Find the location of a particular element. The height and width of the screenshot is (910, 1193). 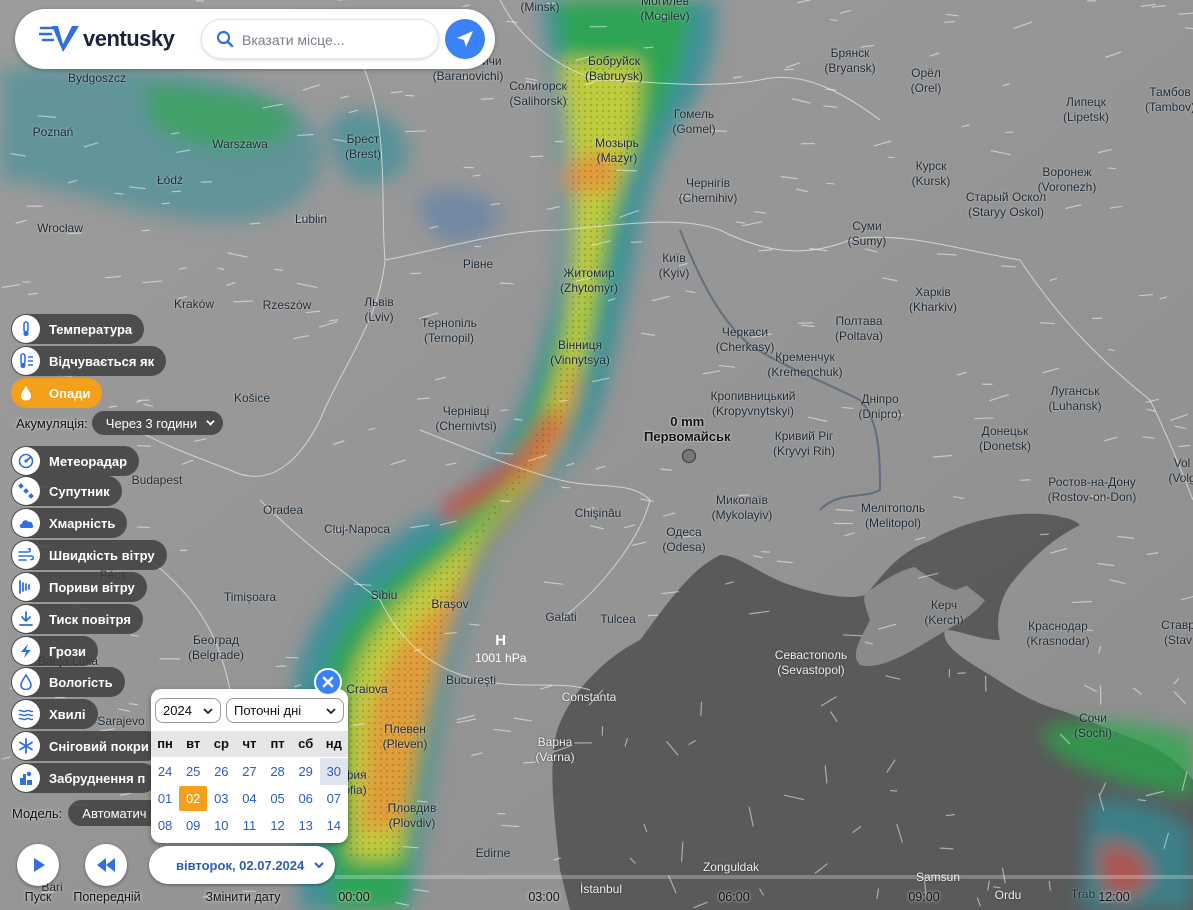

city-label: Брест (Brest) is located at coordinates (363, 147).